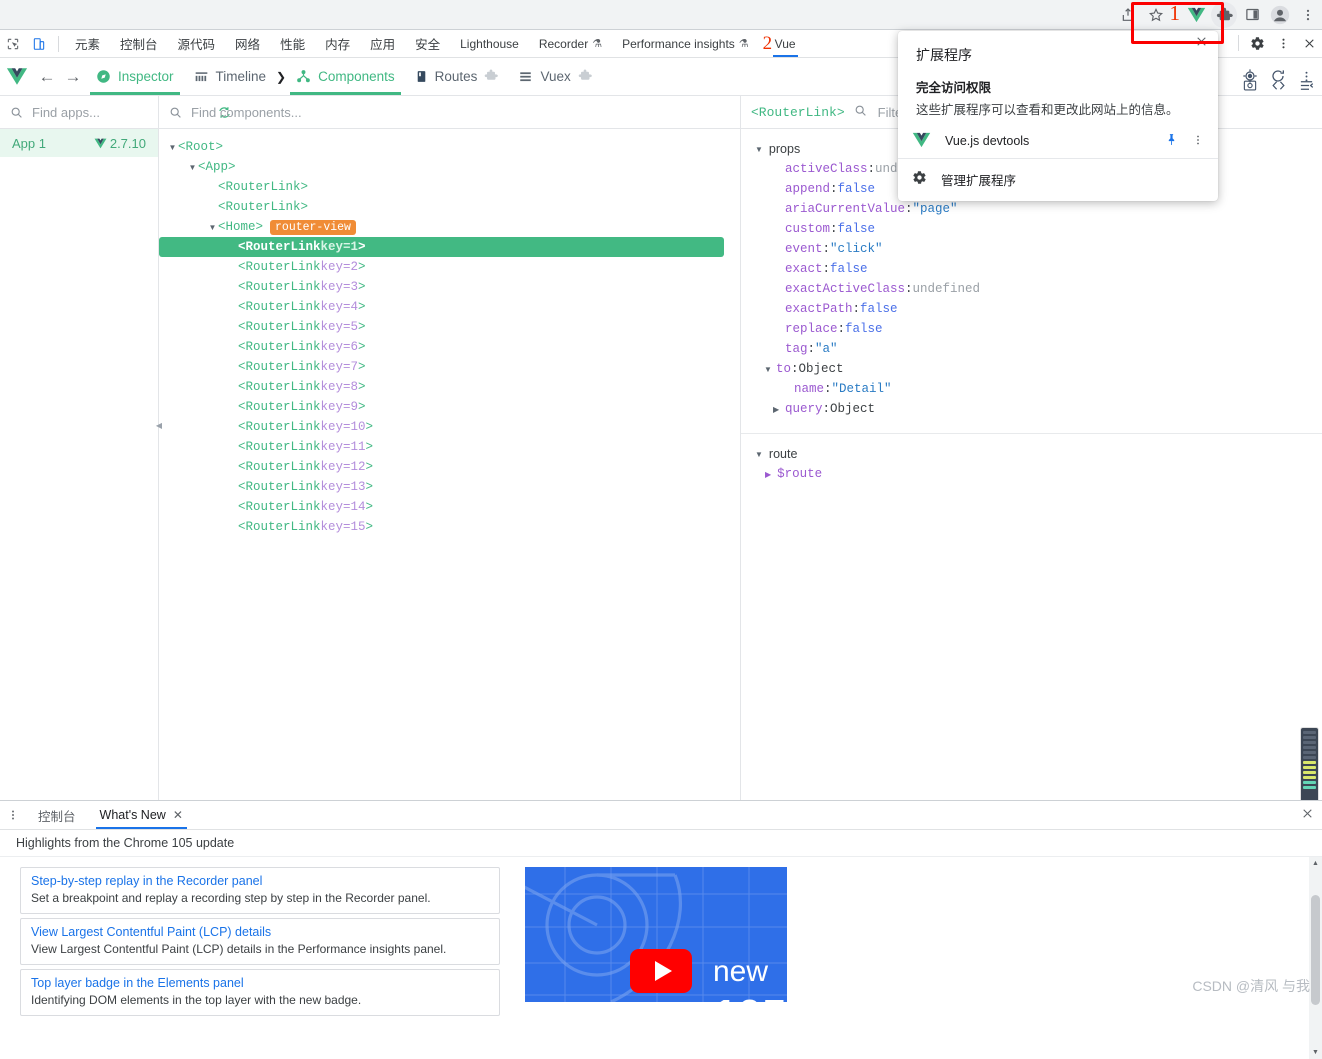 The width and height of the screenshot is (1322, 1059). Describe the element at coordinates (13, 815) in the screenshot. I see `drawer-more-icon` at that location.